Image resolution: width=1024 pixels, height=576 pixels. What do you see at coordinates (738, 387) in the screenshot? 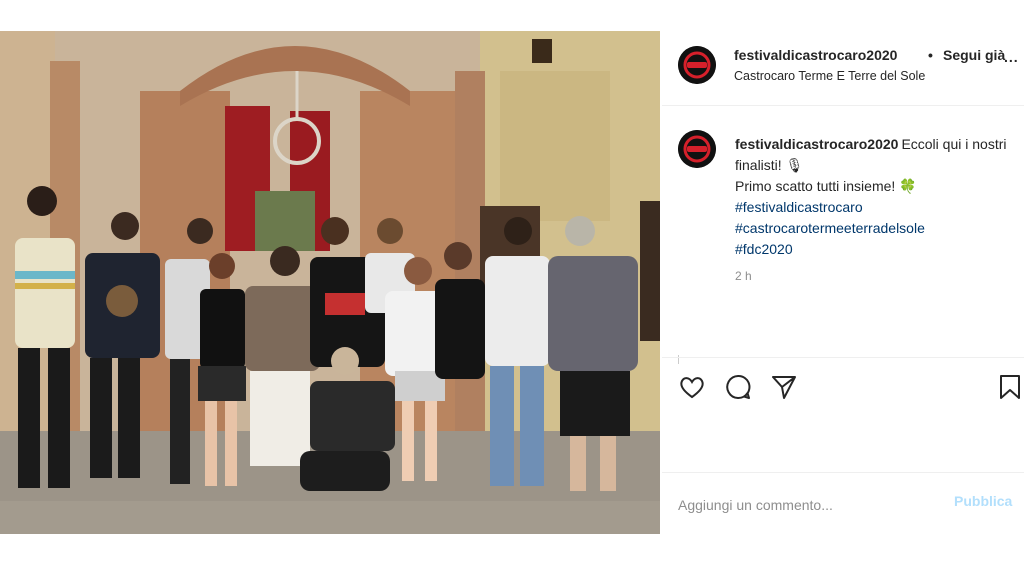
I see `comment-icon` at bounding box center [738, 387].